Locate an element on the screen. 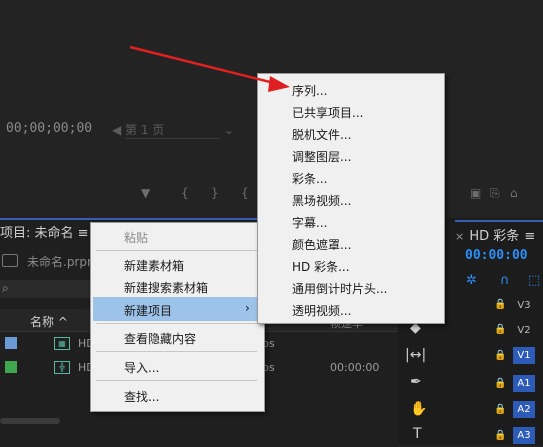 The height and width of the screenshot is (447, 543). close-icon: × is located at coordinates (459, 236).